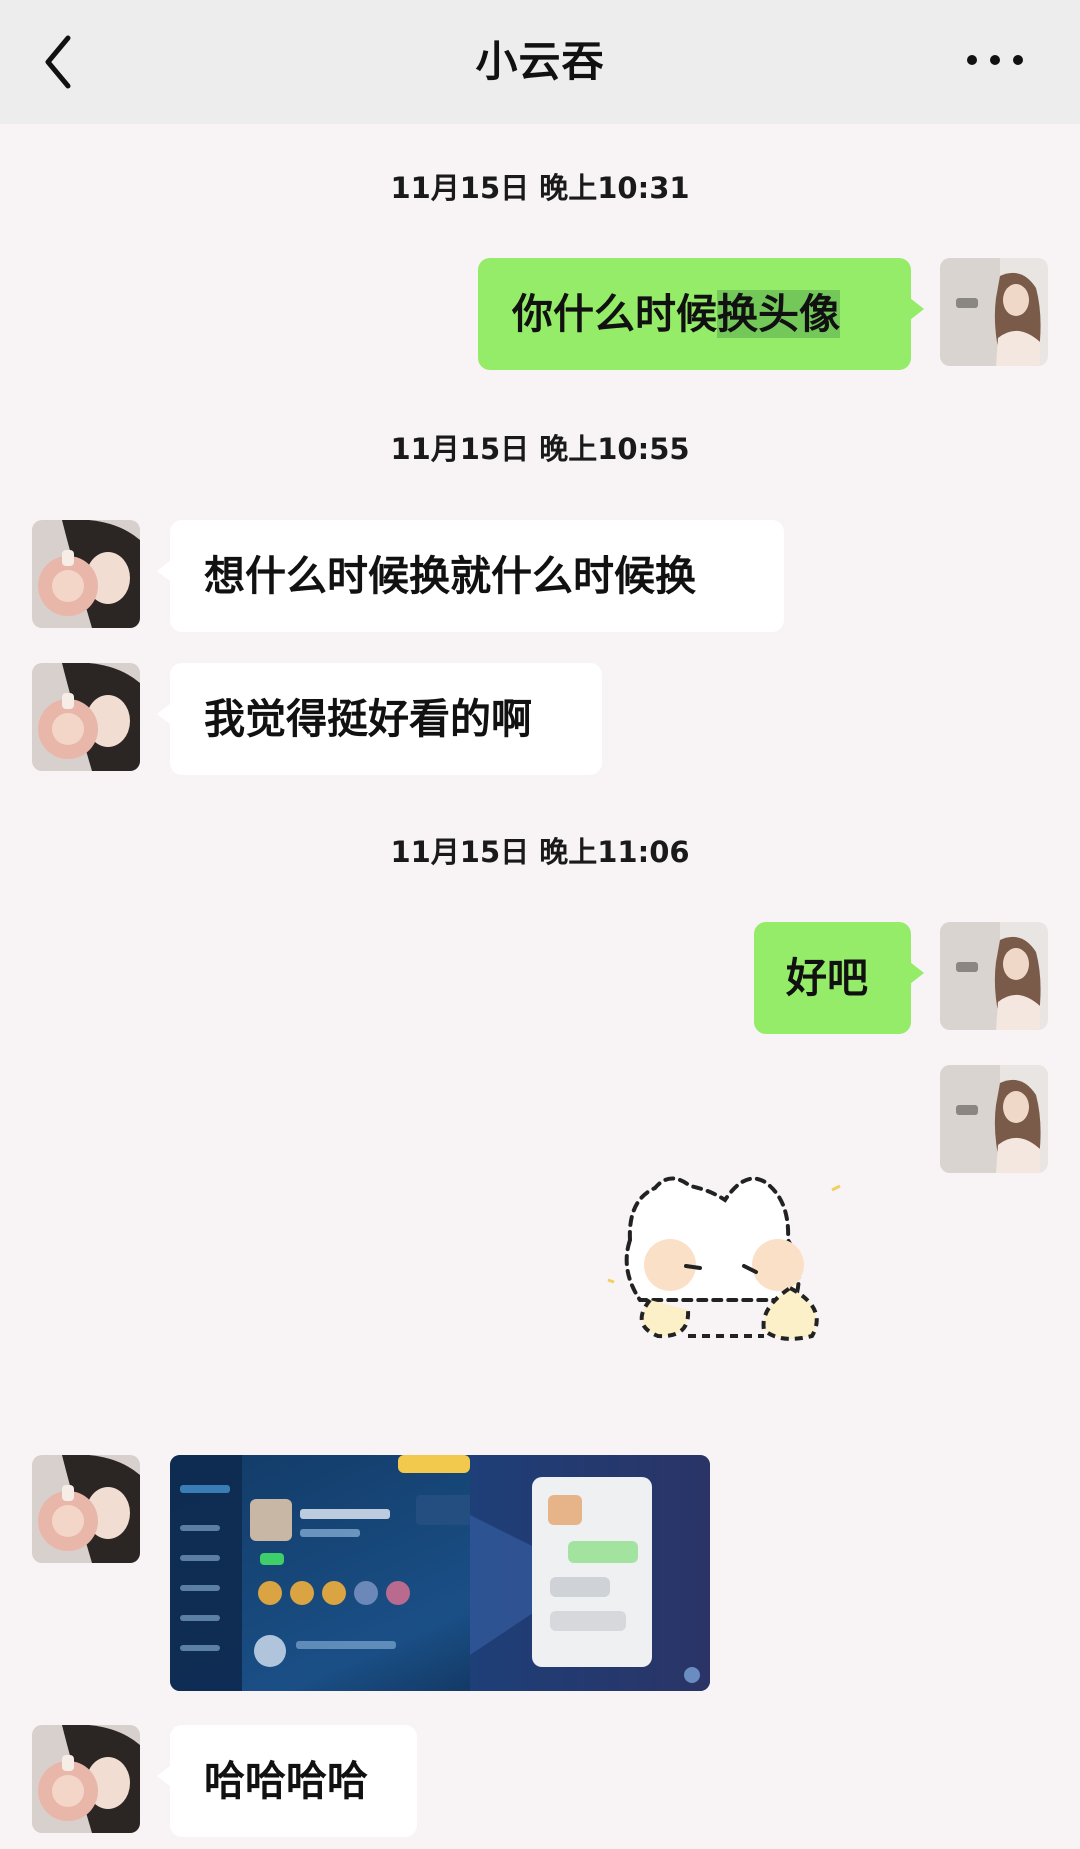 The image size is (1080, 1849). I want to click on game-profile-screenshot, so click(440, 1573).